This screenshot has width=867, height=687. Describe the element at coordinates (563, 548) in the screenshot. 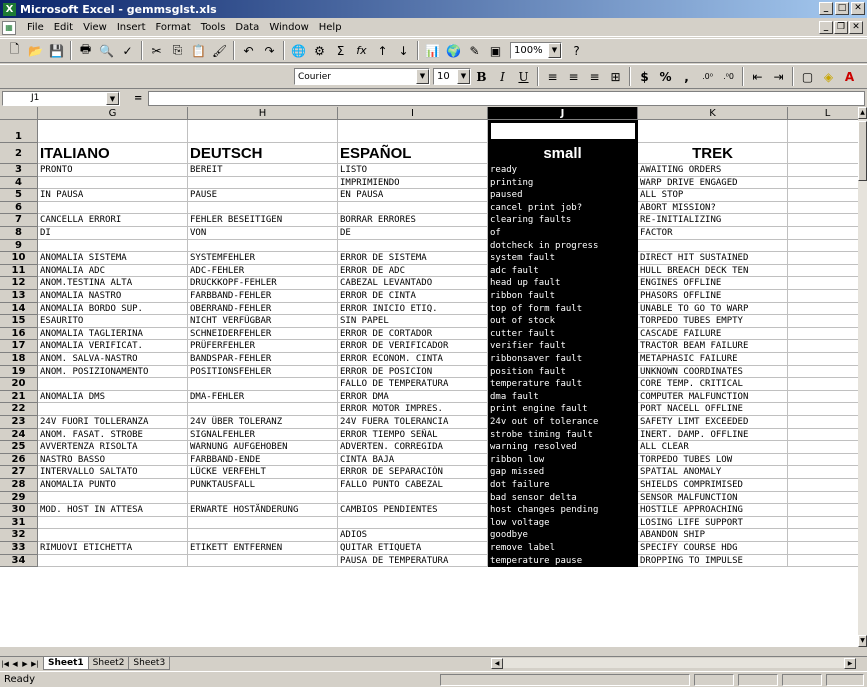

I see `table-cell: remove label` at that location.